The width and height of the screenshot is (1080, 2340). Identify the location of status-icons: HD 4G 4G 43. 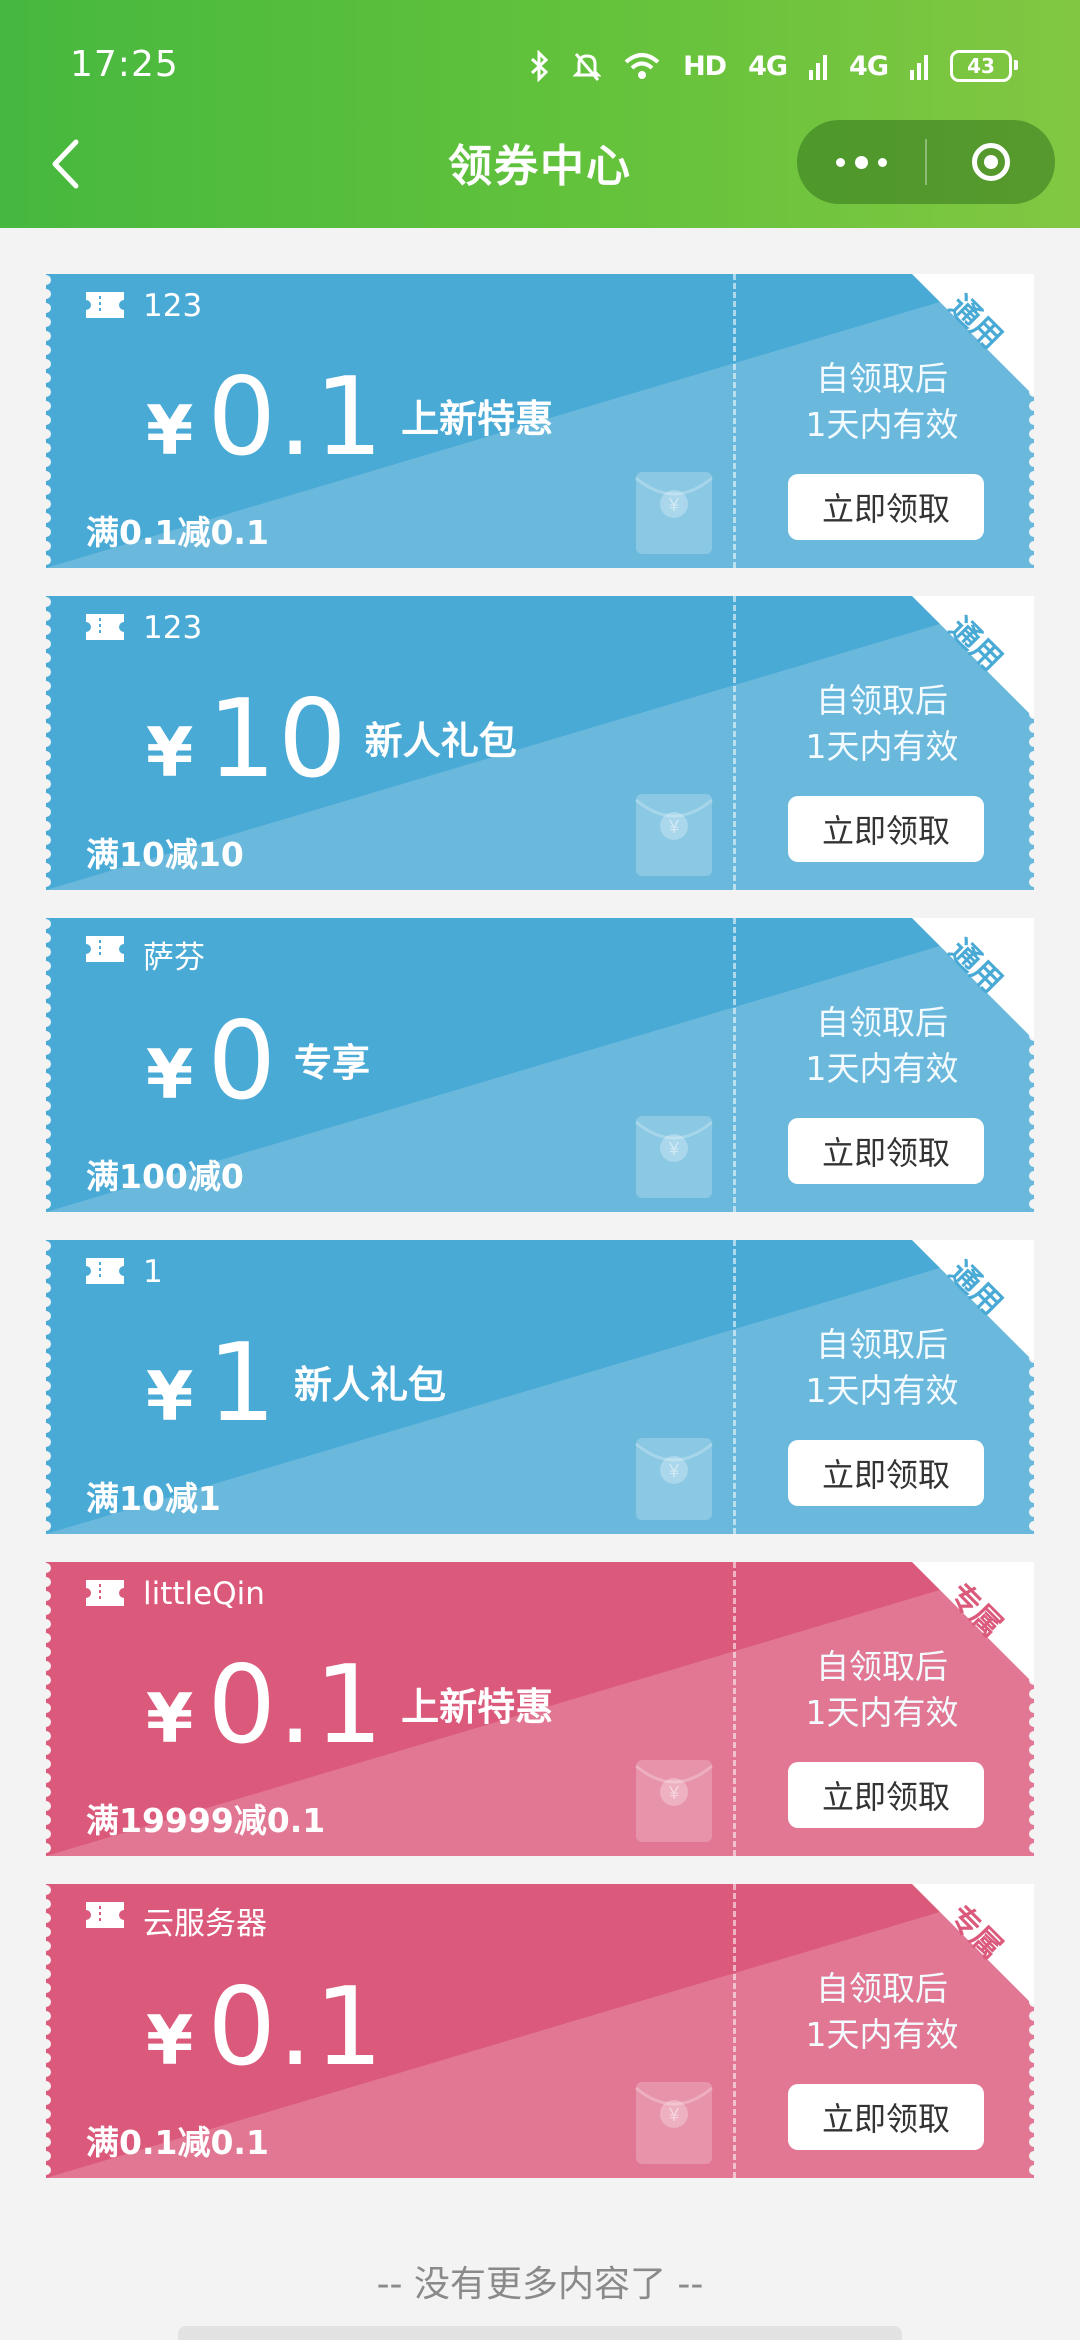
(773, 66).